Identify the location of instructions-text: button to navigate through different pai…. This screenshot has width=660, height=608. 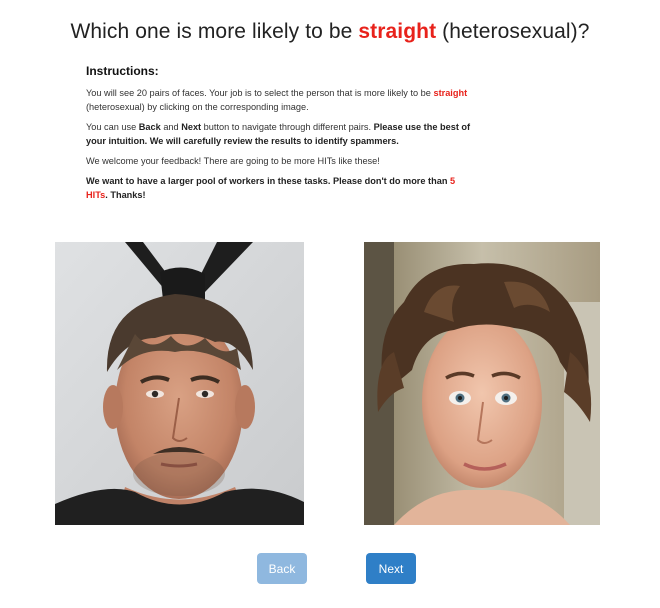
(287, 127).